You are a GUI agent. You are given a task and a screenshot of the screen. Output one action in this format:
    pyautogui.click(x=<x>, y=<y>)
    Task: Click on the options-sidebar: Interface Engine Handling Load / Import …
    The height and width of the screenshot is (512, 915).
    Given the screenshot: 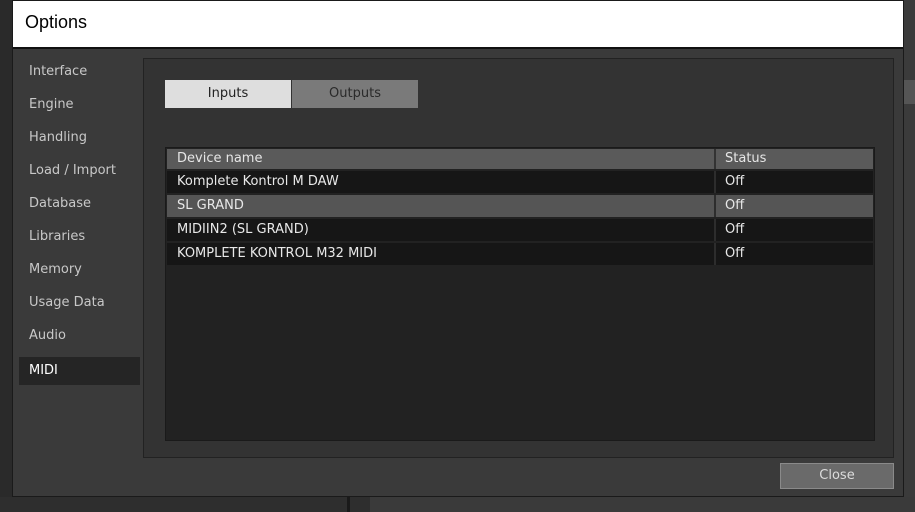 What is the action you would take?
    pyautogui.click(x=79, y=221)
    